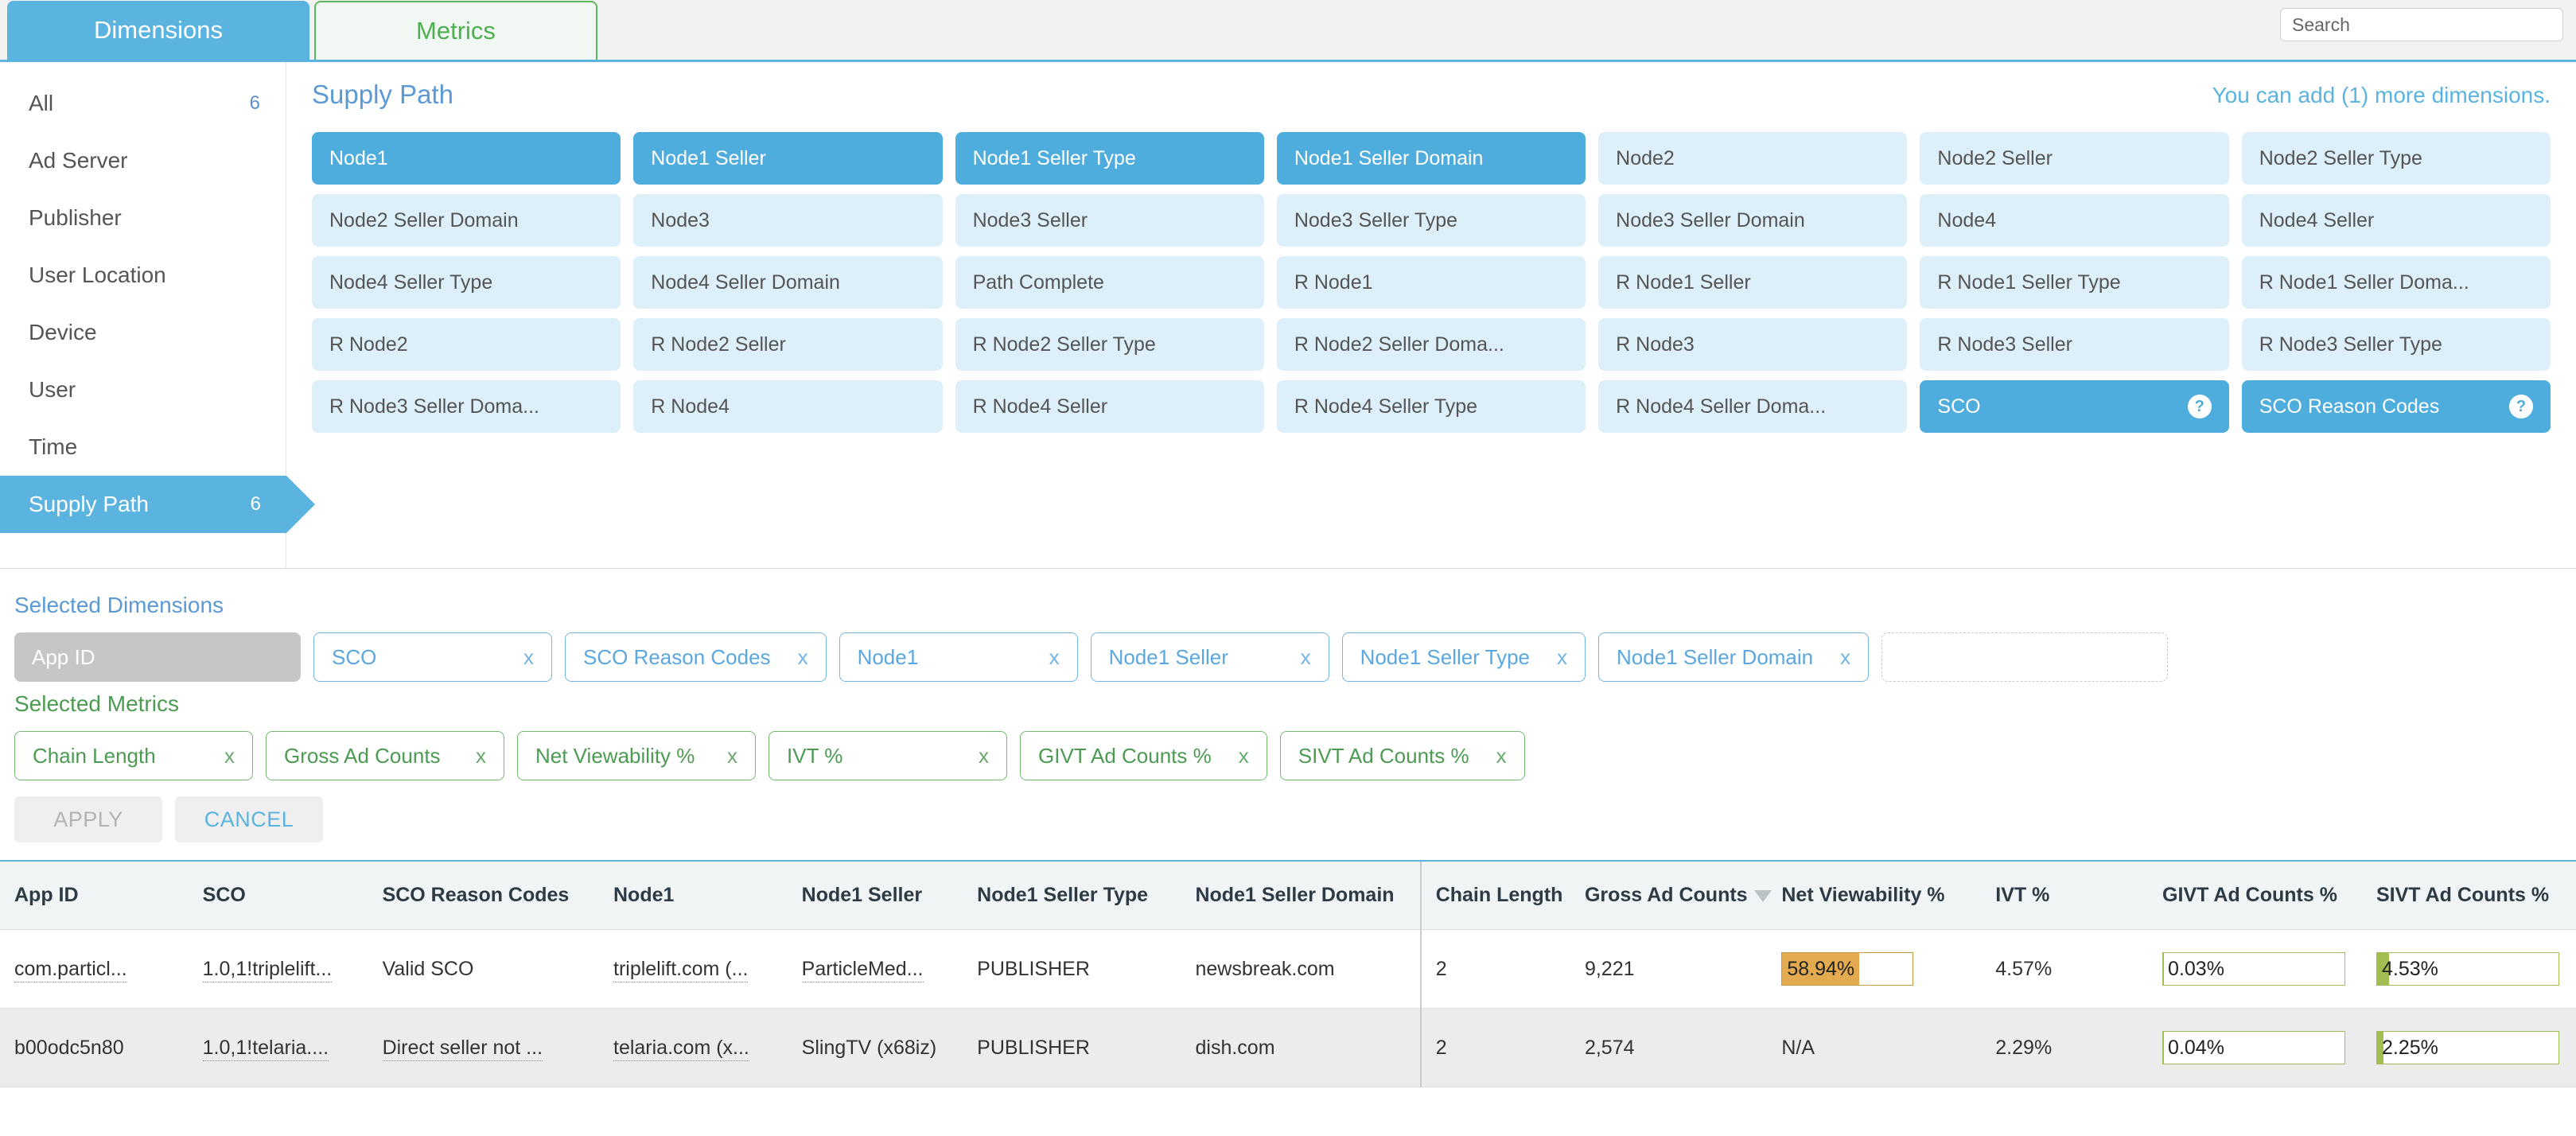 The height and width of the screenshot is (1136, 2576). Describe the element at coordinates (1144, 755) in the screenshot. I see `selected-metric-pill: GIVT Ad Counts % x` at that location.